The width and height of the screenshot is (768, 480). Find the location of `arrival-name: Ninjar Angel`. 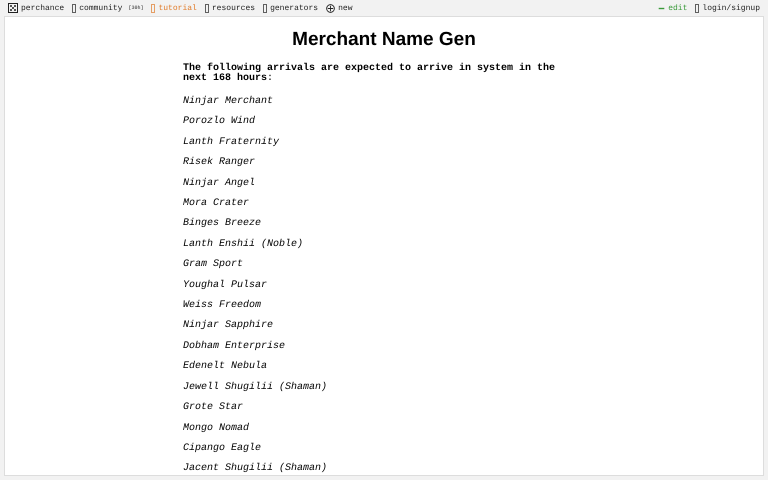

arrival-name: Ninjar Angel is located at coordinates (219, 183).